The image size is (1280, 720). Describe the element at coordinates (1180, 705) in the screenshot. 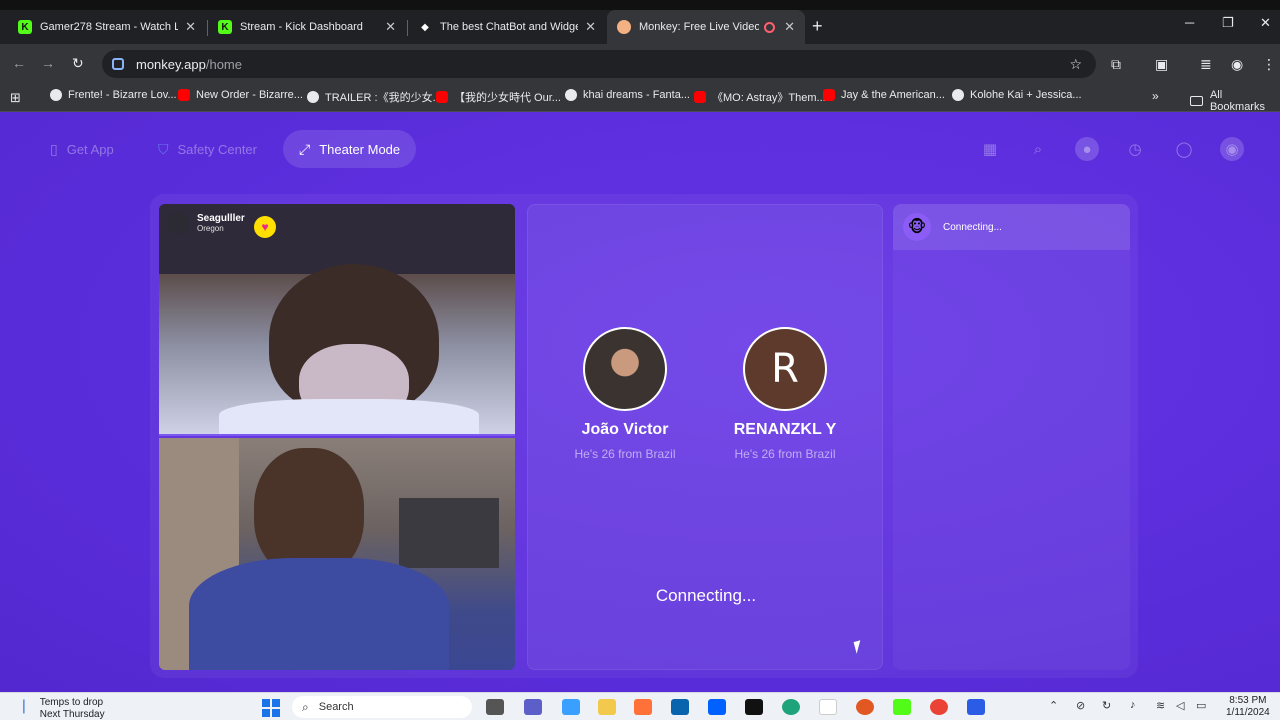

I see `volume-icon: ◁` at that location.